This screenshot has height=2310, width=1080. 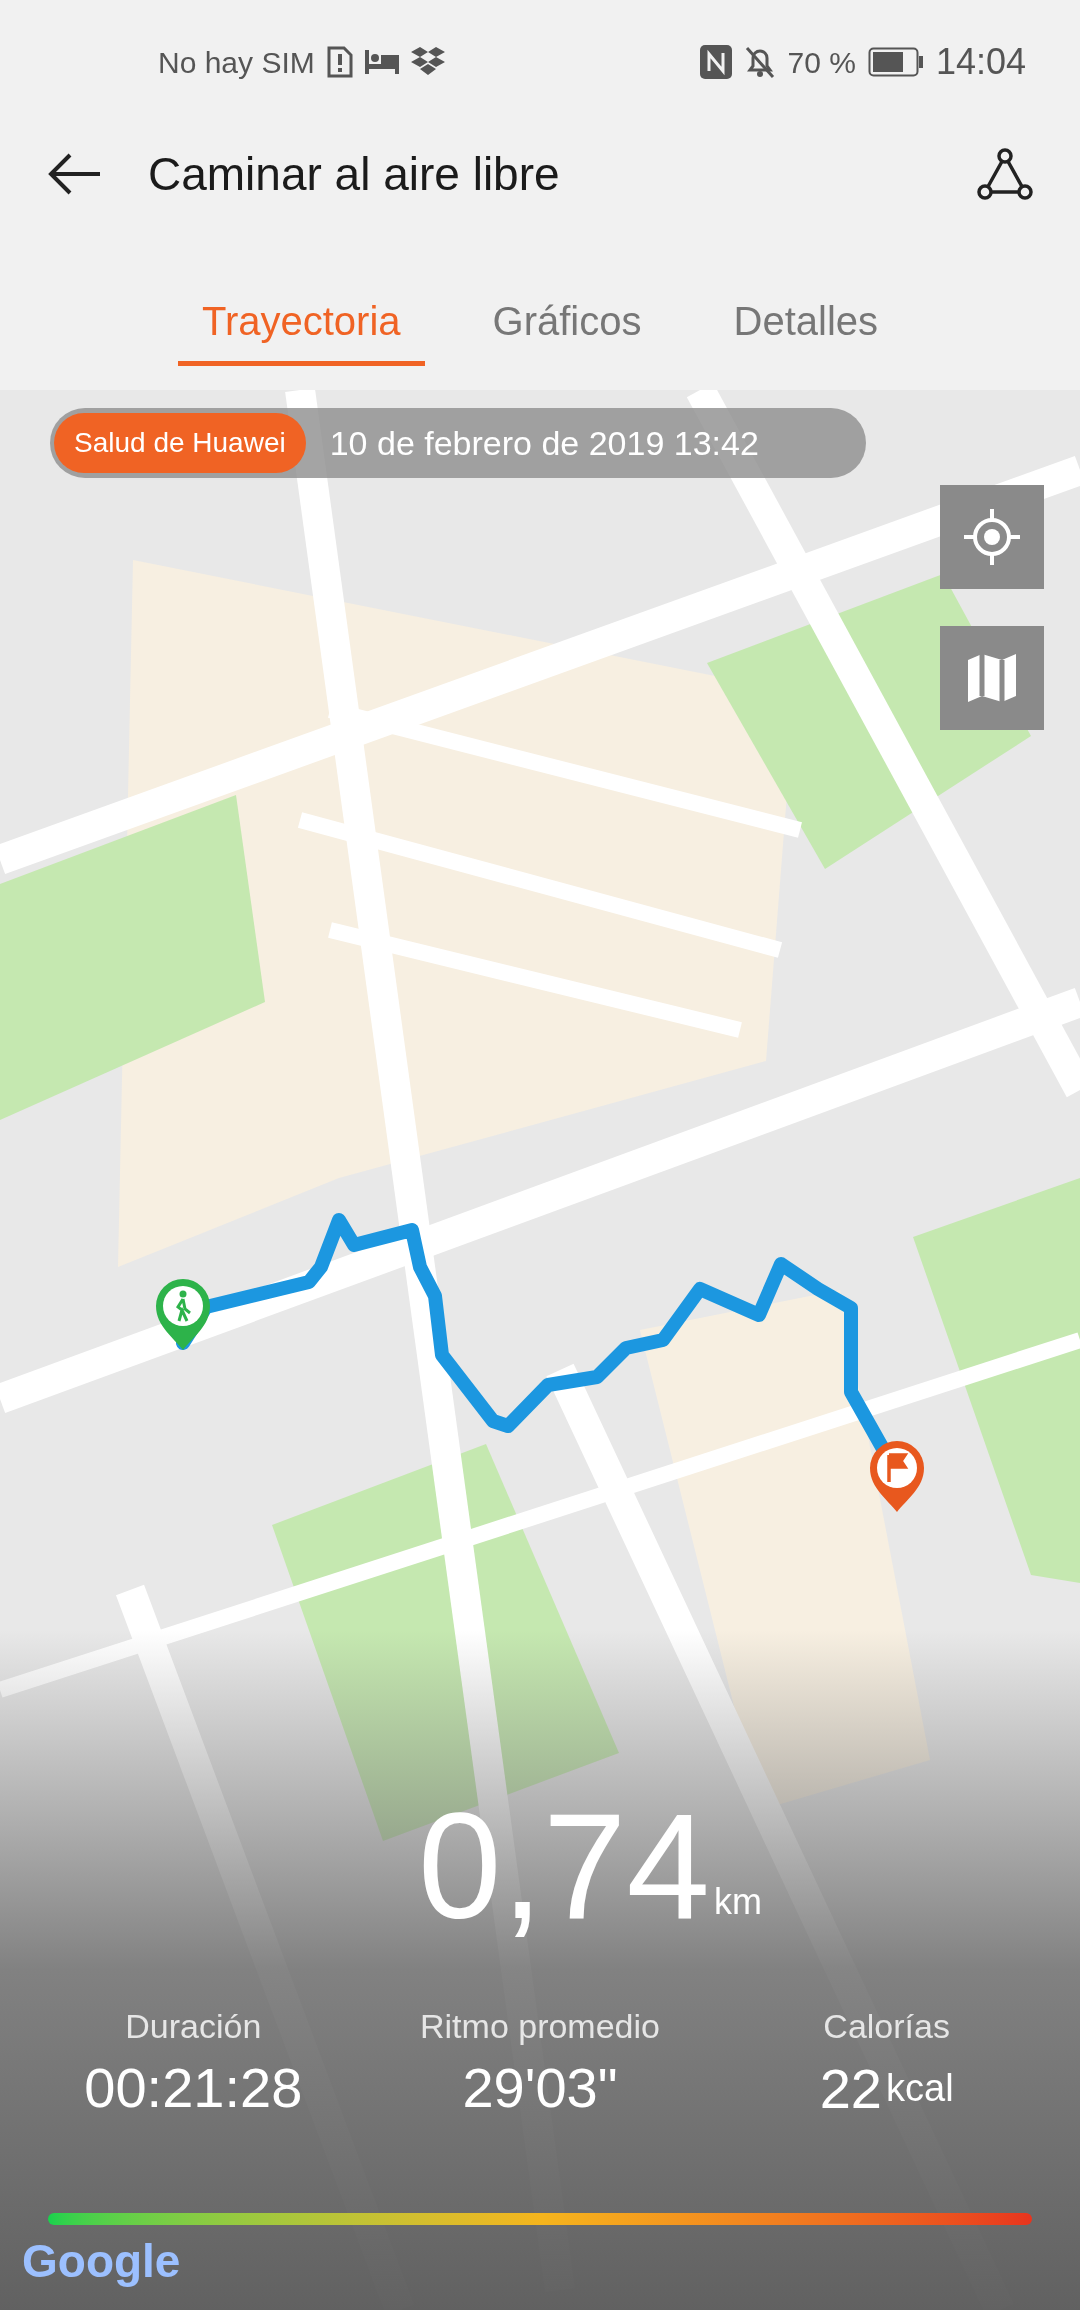 What do you see at coordinates (427, 62) in the screenshot?
I see `dropbox-icon` at bounding box center [427, 62].